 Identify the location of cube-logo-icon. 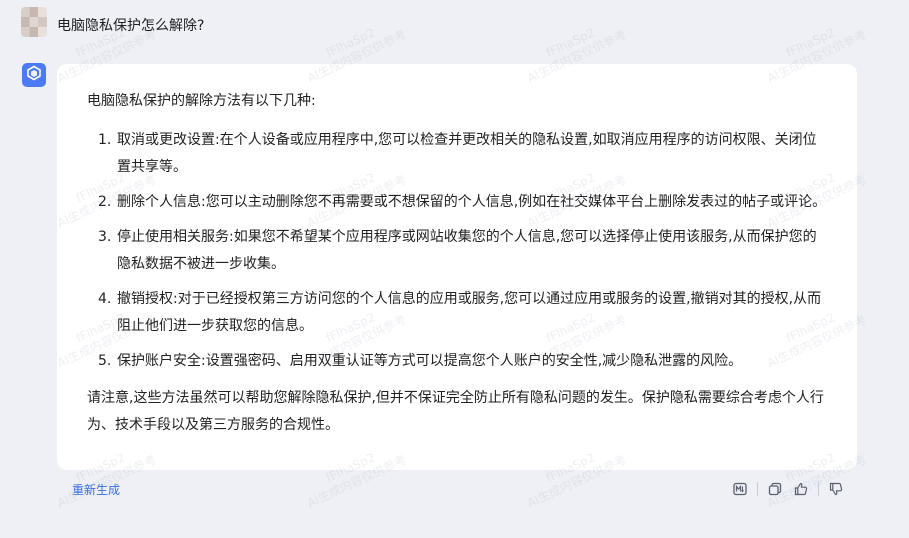
(34, 75).